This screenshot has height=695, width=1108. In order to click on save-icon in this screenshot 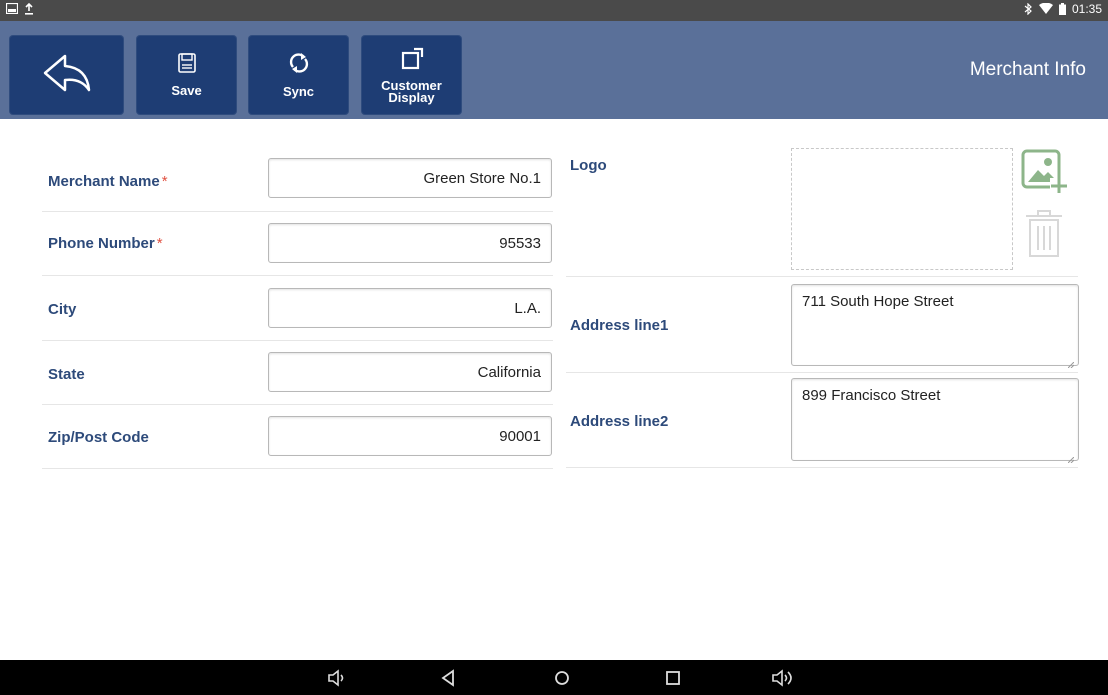, I will do `click(186, 65)`.